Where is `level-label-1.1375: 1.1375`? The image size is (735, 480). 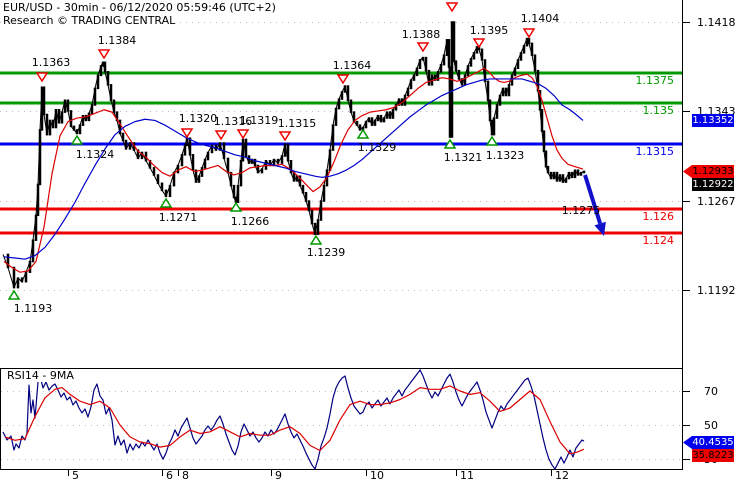
level-label-1.1375: 1.1375 is located at coordinates (655, 80).